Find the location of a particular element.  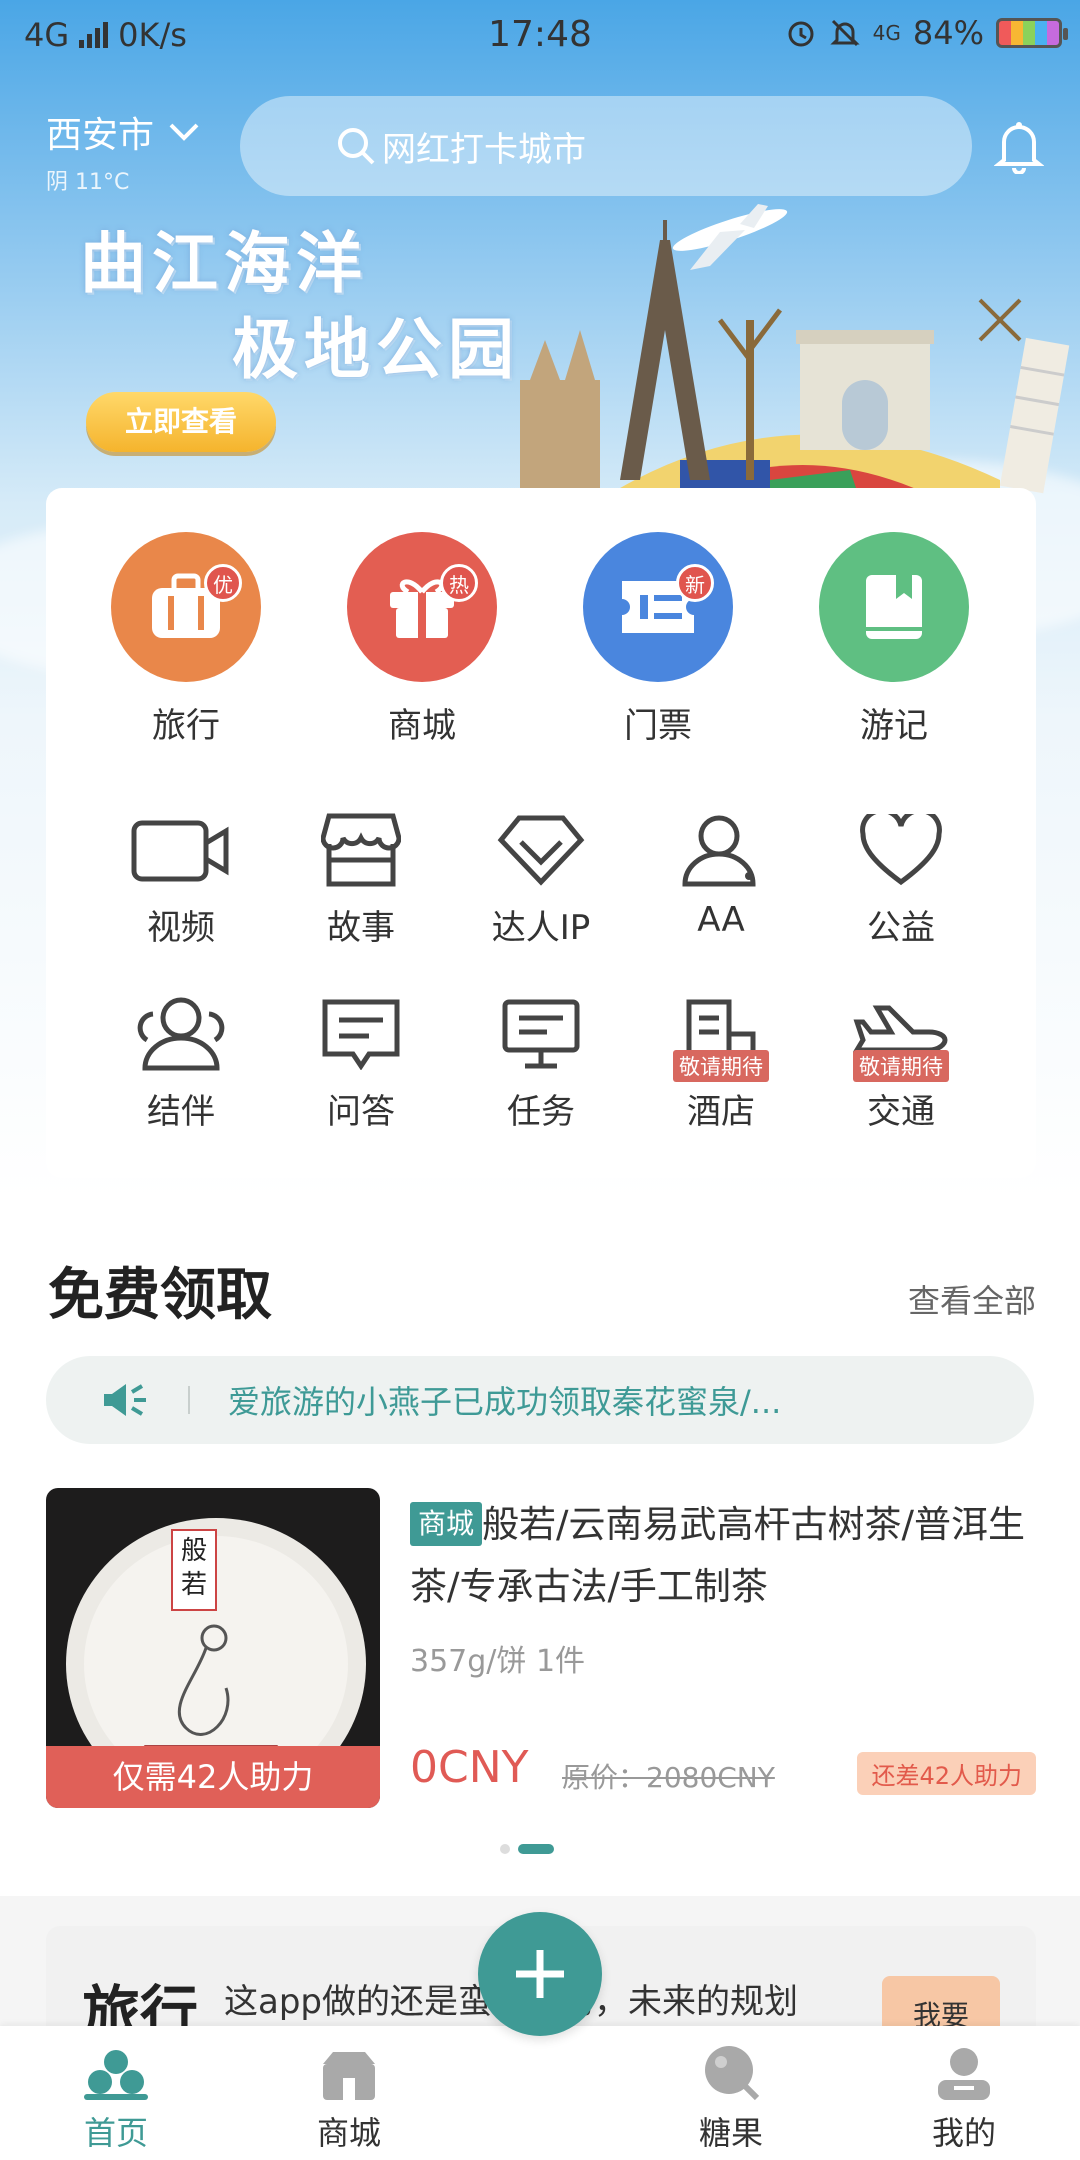

search-icon is located at coordinates (356, 146).